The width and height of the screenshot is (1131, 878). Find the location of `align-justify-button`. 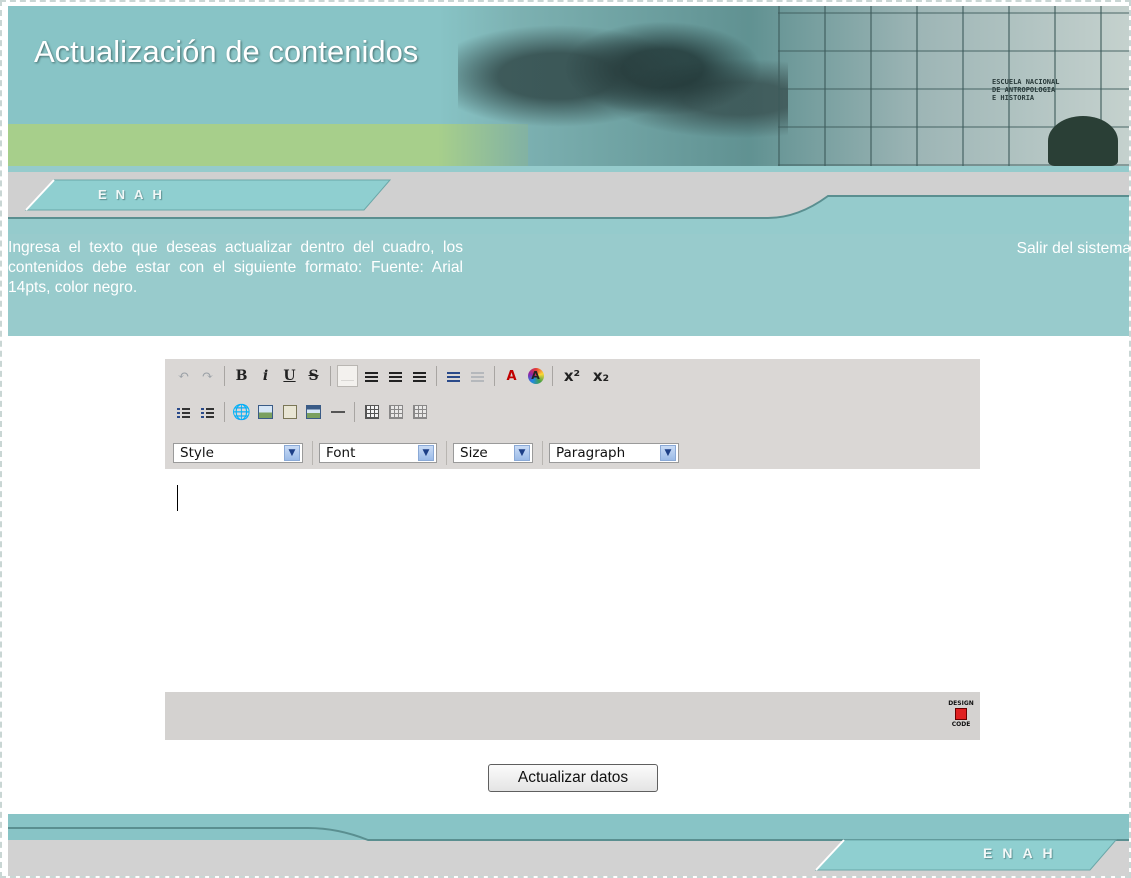

align-justify-button is located at coordinates (419, 376).